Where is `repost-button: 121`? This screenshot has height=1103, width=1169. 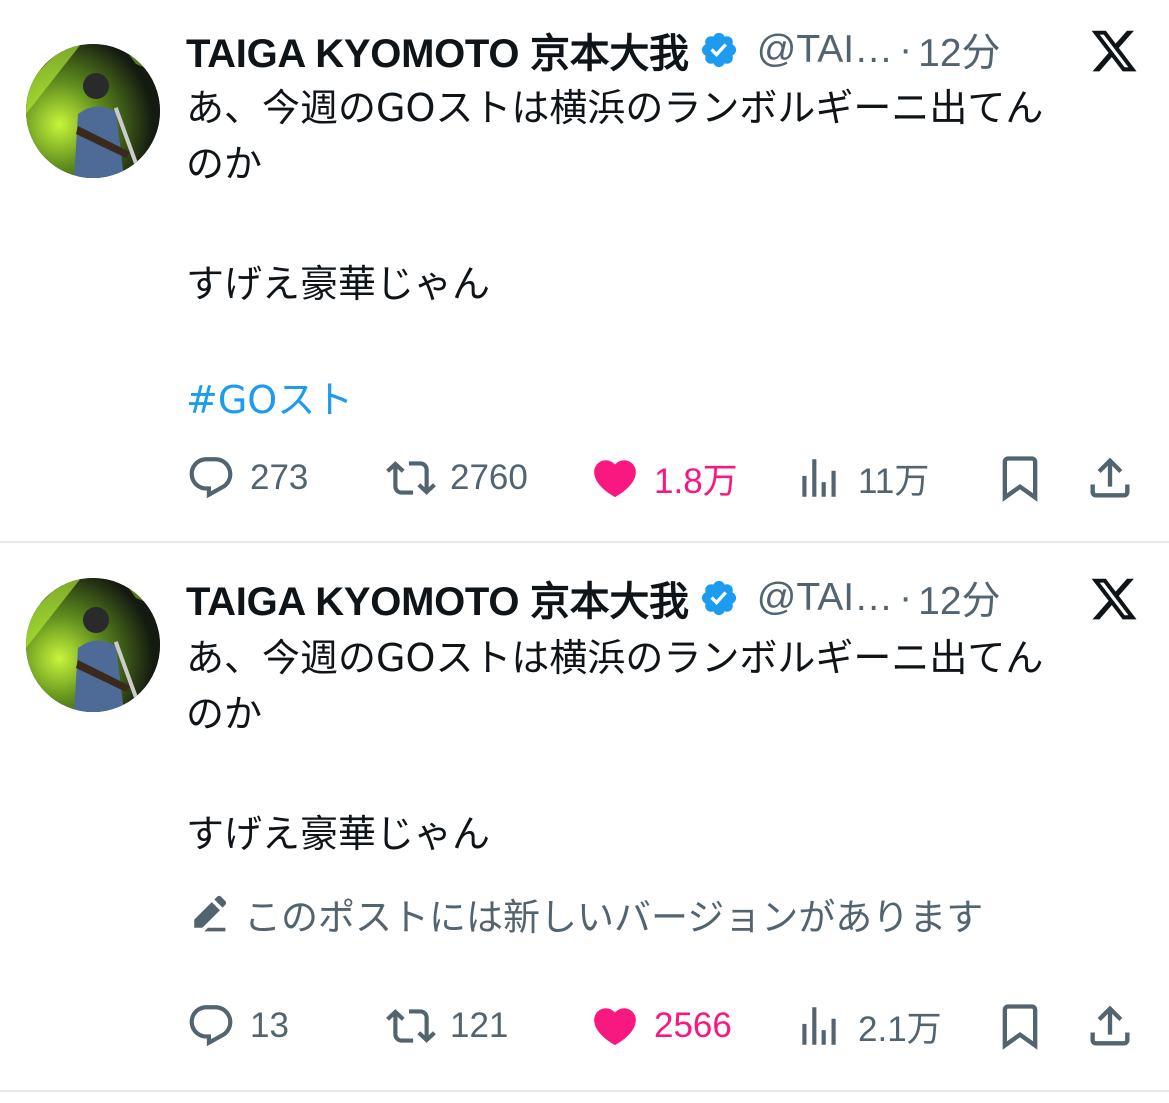 repost-button: 121 is located at coordinates (447, 1026).